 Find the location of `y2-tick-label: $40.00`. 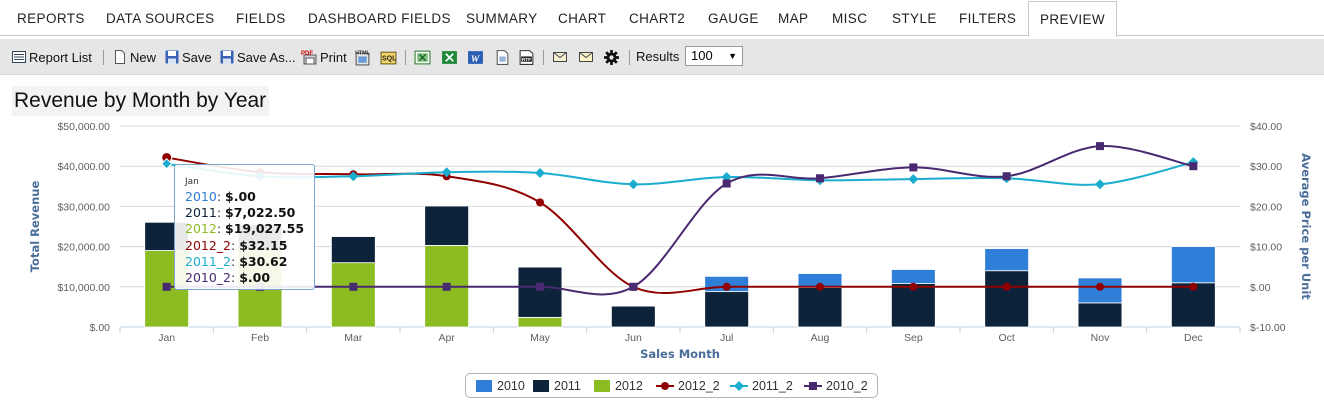

y2-tick-label: $40.00 is located at coordinates (1266, 127).